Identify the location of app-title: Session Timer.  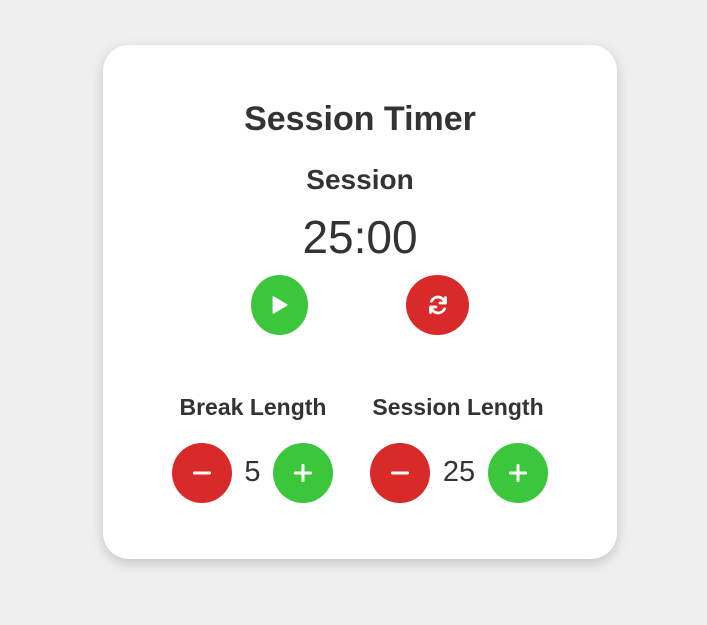
(360, 119).